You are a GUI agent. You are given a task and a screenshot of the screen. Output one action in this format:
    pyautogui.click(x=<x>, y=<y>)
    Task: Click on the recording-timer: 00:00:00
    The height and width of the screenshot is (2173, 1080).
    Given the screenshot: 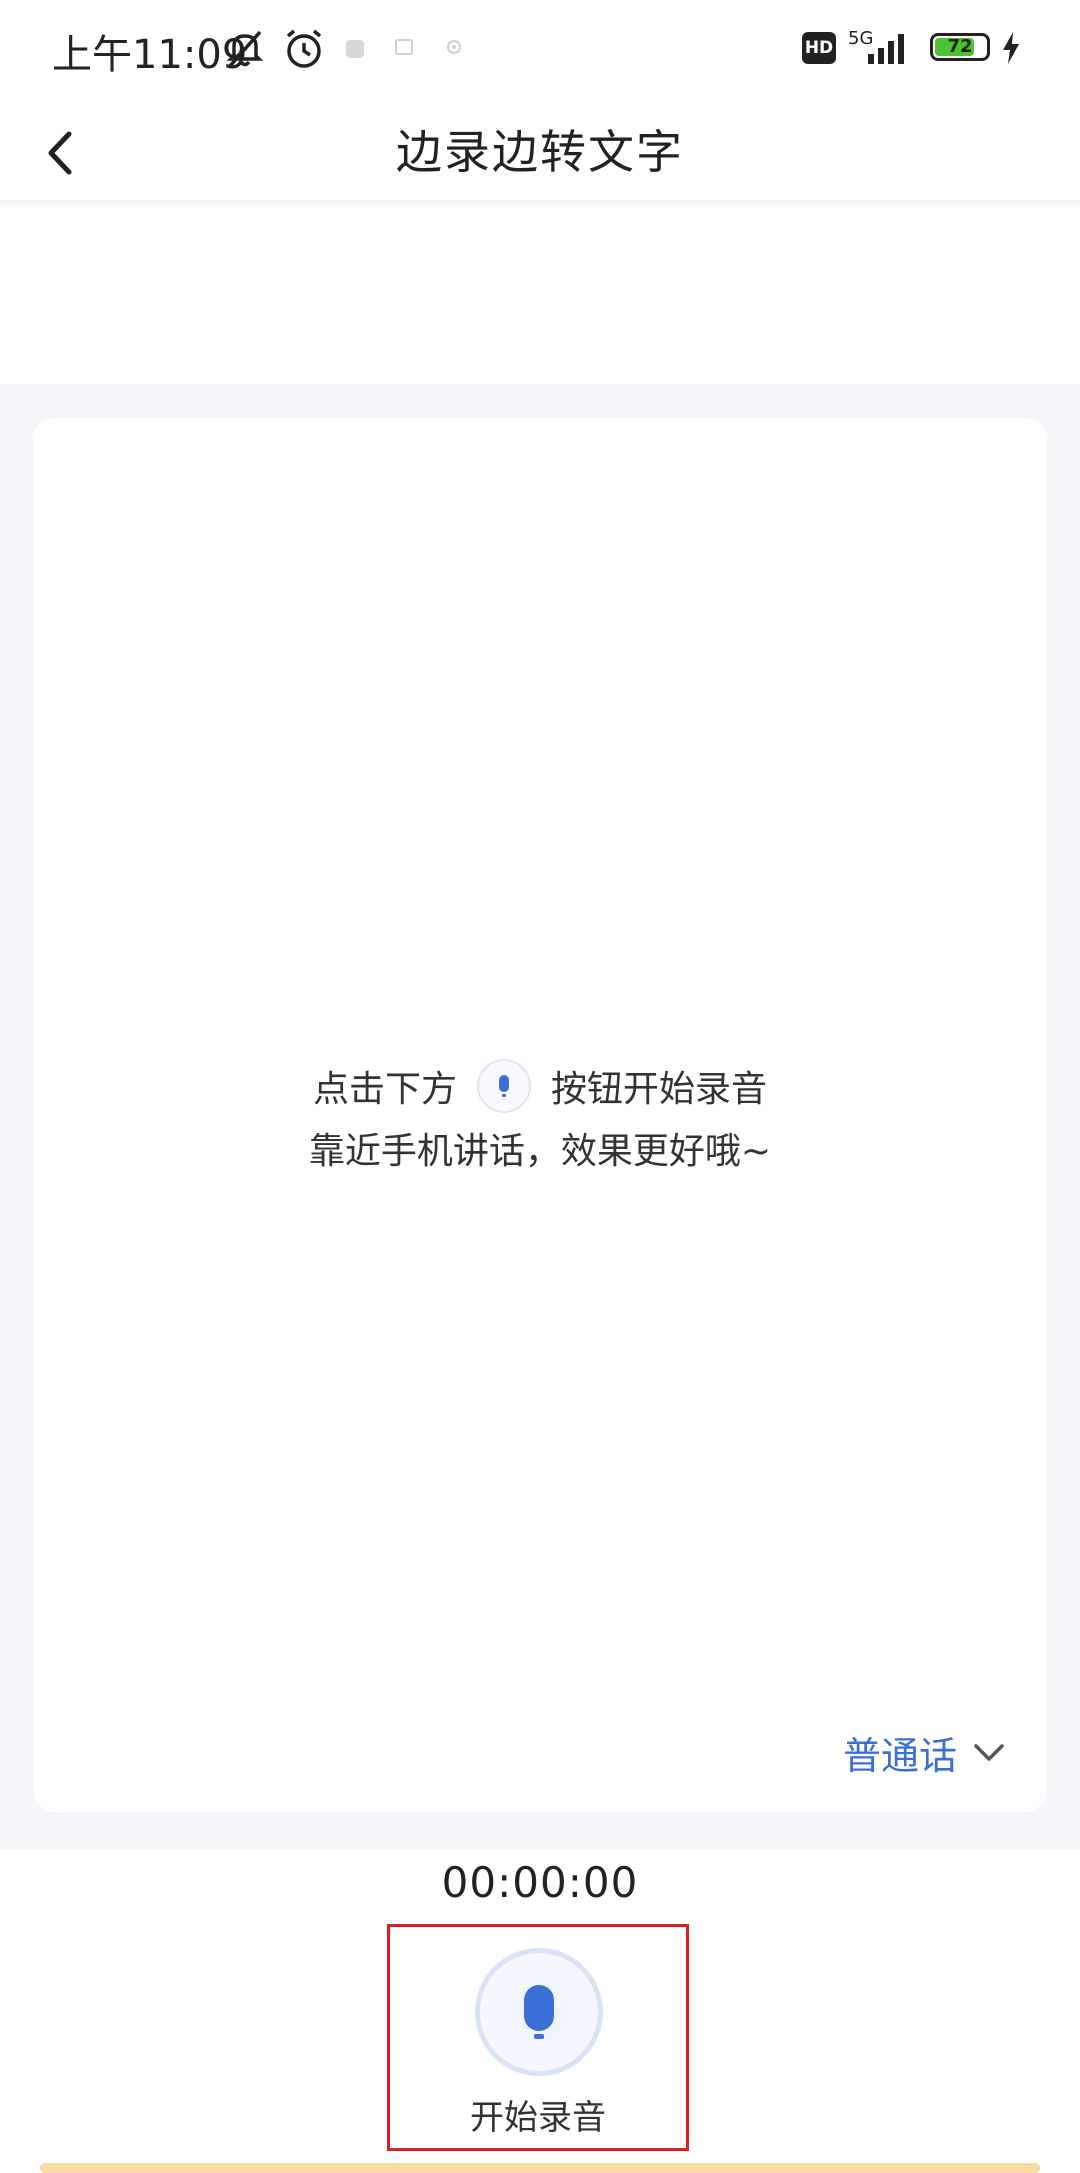 What is the action you would take?
    pyautogui.click(x=540, y=1882)
    